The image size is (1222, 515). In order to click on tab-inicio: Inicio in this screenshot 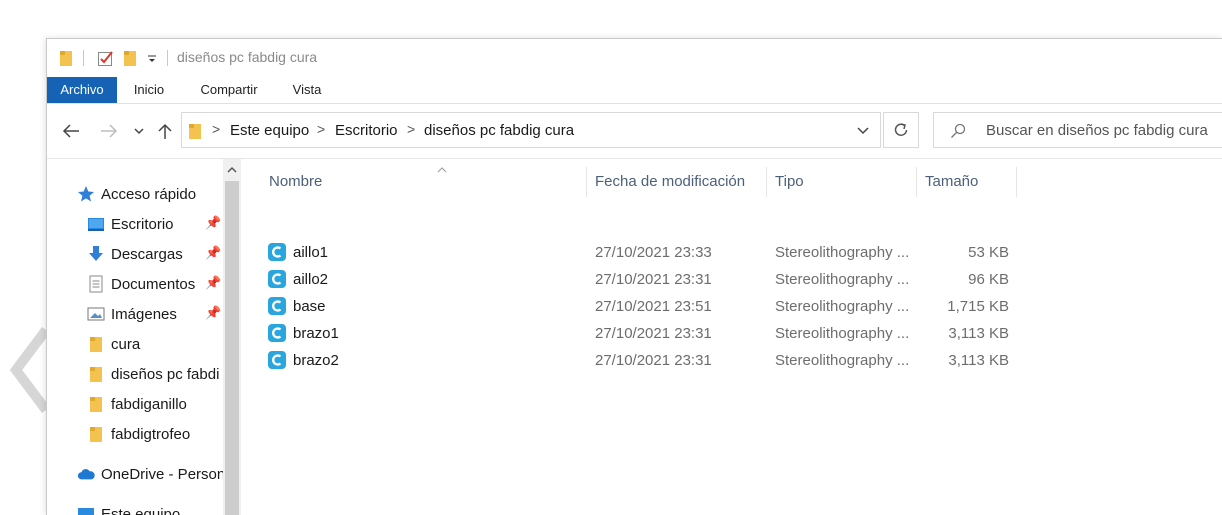, I will do `click(149, 90)`.